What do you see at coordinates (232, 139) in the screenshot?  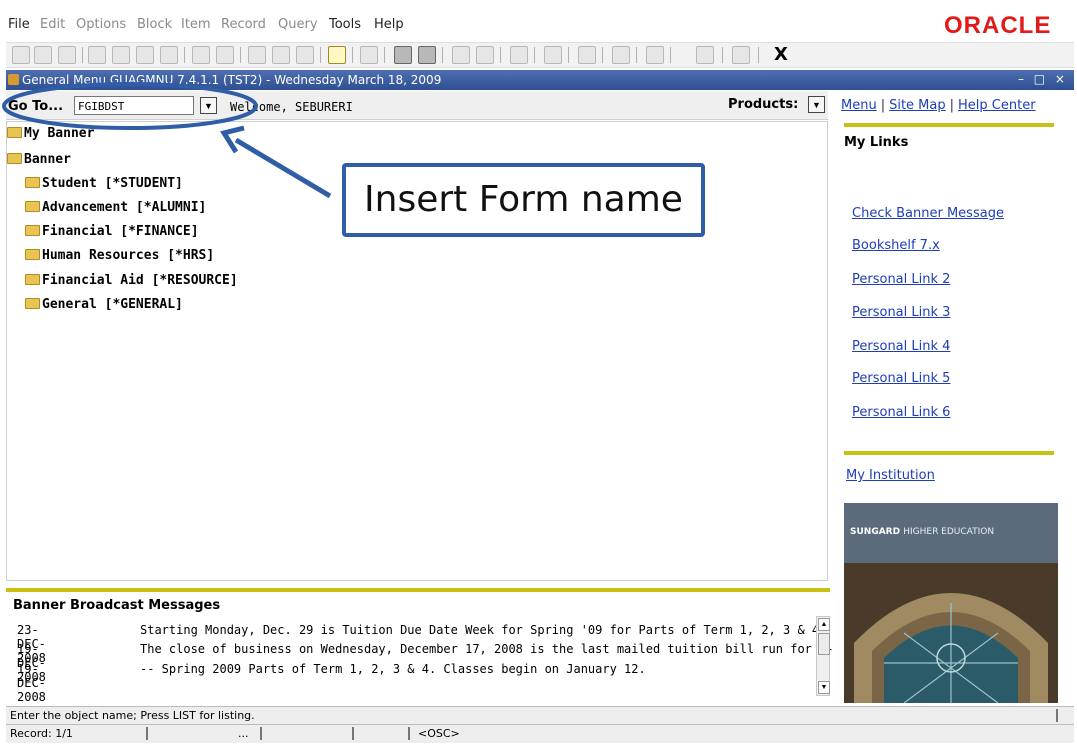 I see `annotation-arrowhead` at bounding box center [232, 139].